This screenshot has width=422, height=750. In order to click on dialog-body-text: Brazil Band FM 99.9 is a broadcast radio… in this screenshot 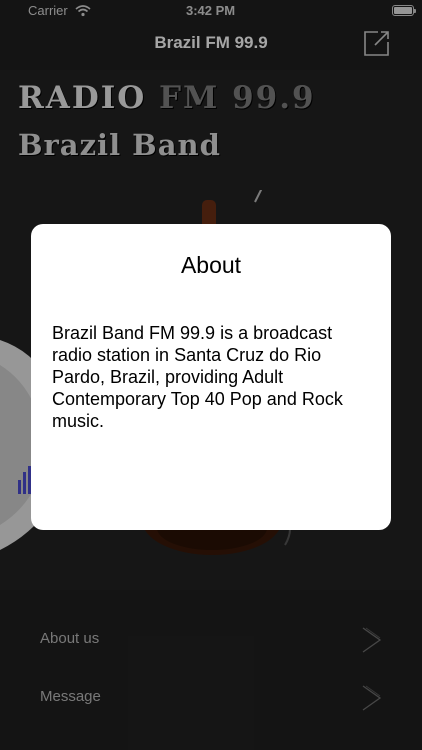, I will do `click(197, 377)`.